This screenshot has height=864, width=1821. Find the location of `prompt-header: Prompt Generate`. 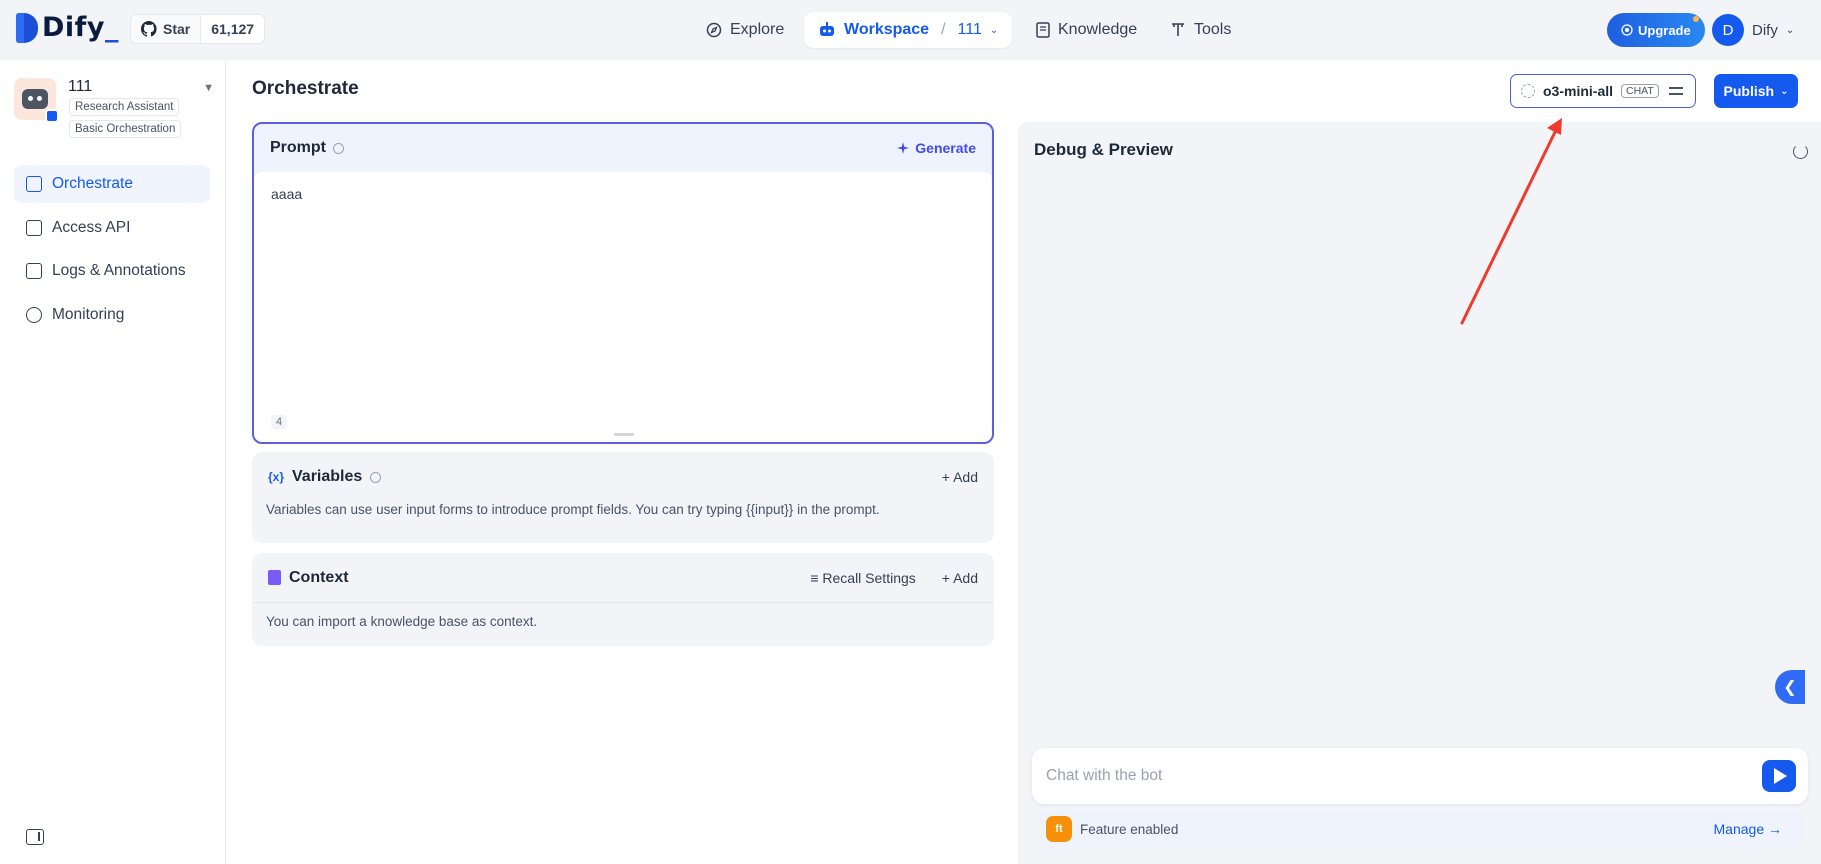

prompt-header: Prompt Generate is located at coordinates (623, 148).